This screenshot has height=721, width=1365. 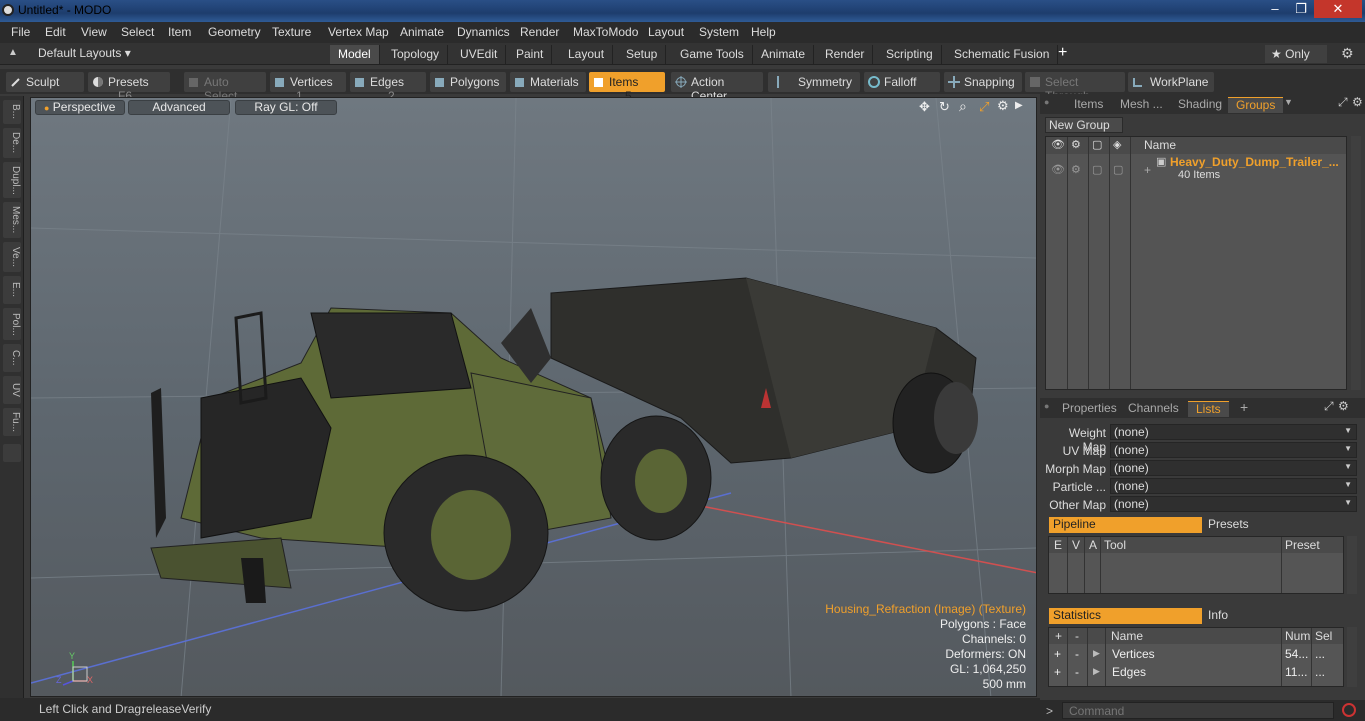 I want to click on maximize-panel-icon: ⤢, so click(x=1343, y=102).